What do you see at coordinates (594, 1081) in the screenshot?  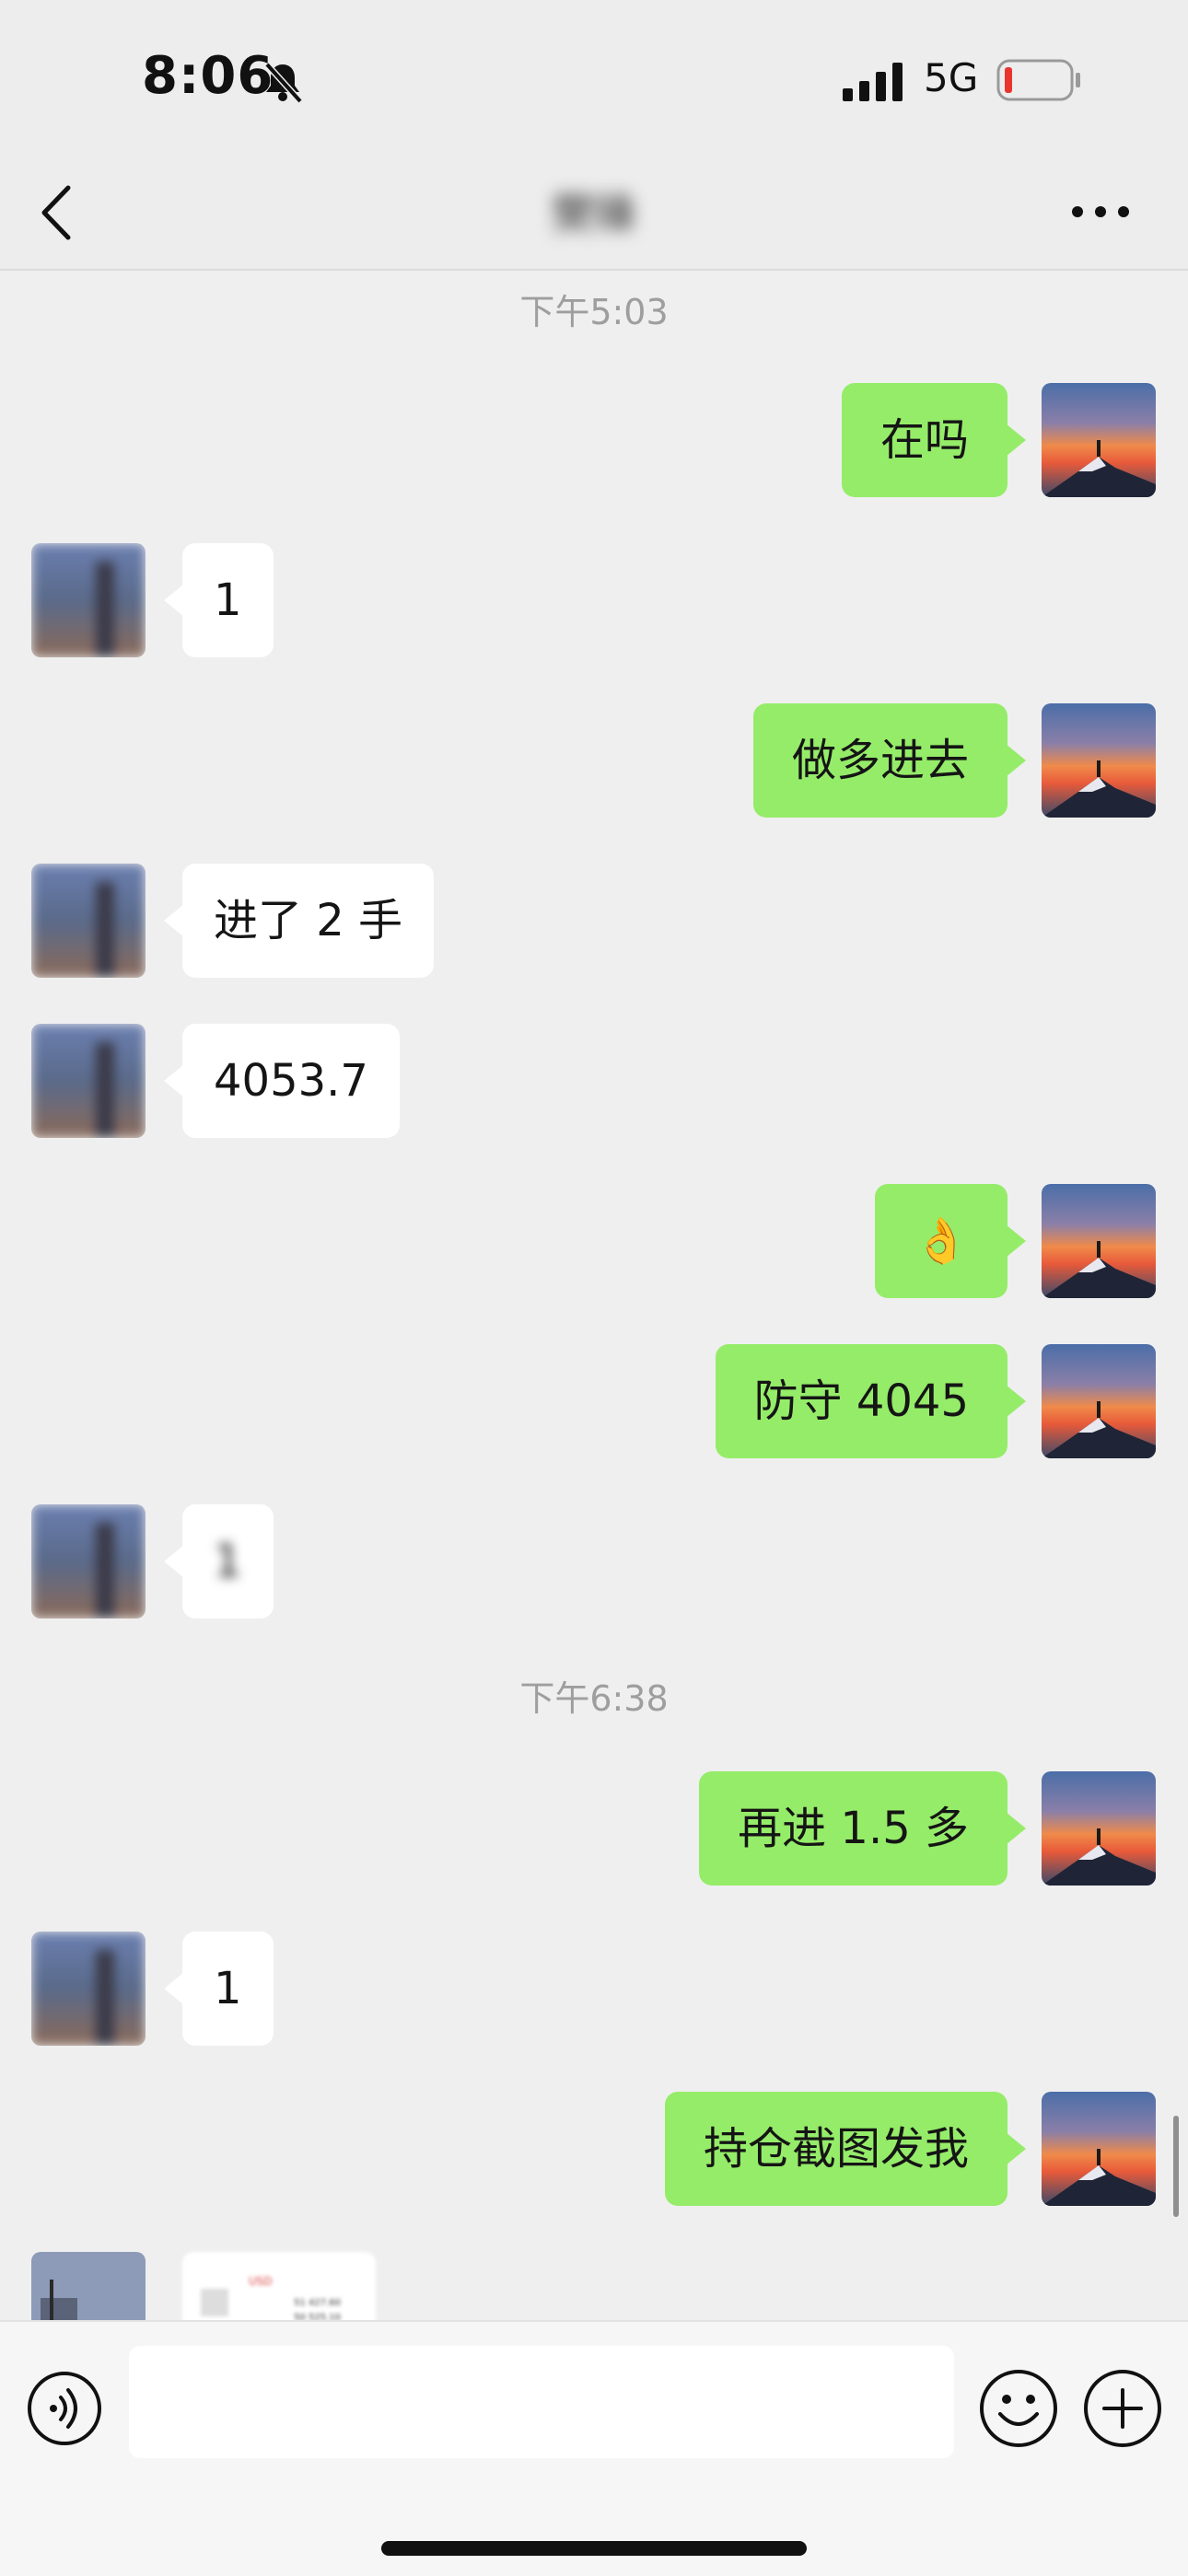 I see `message-row-incoming: 4053.7` at bounding box center [594, 1081].